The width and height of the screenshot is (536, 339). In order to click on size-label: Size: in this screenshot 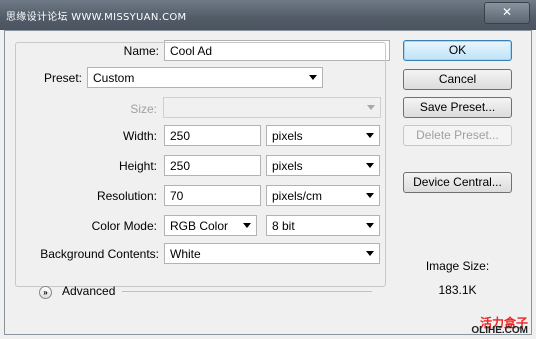, I will do `click(143, 109)`.